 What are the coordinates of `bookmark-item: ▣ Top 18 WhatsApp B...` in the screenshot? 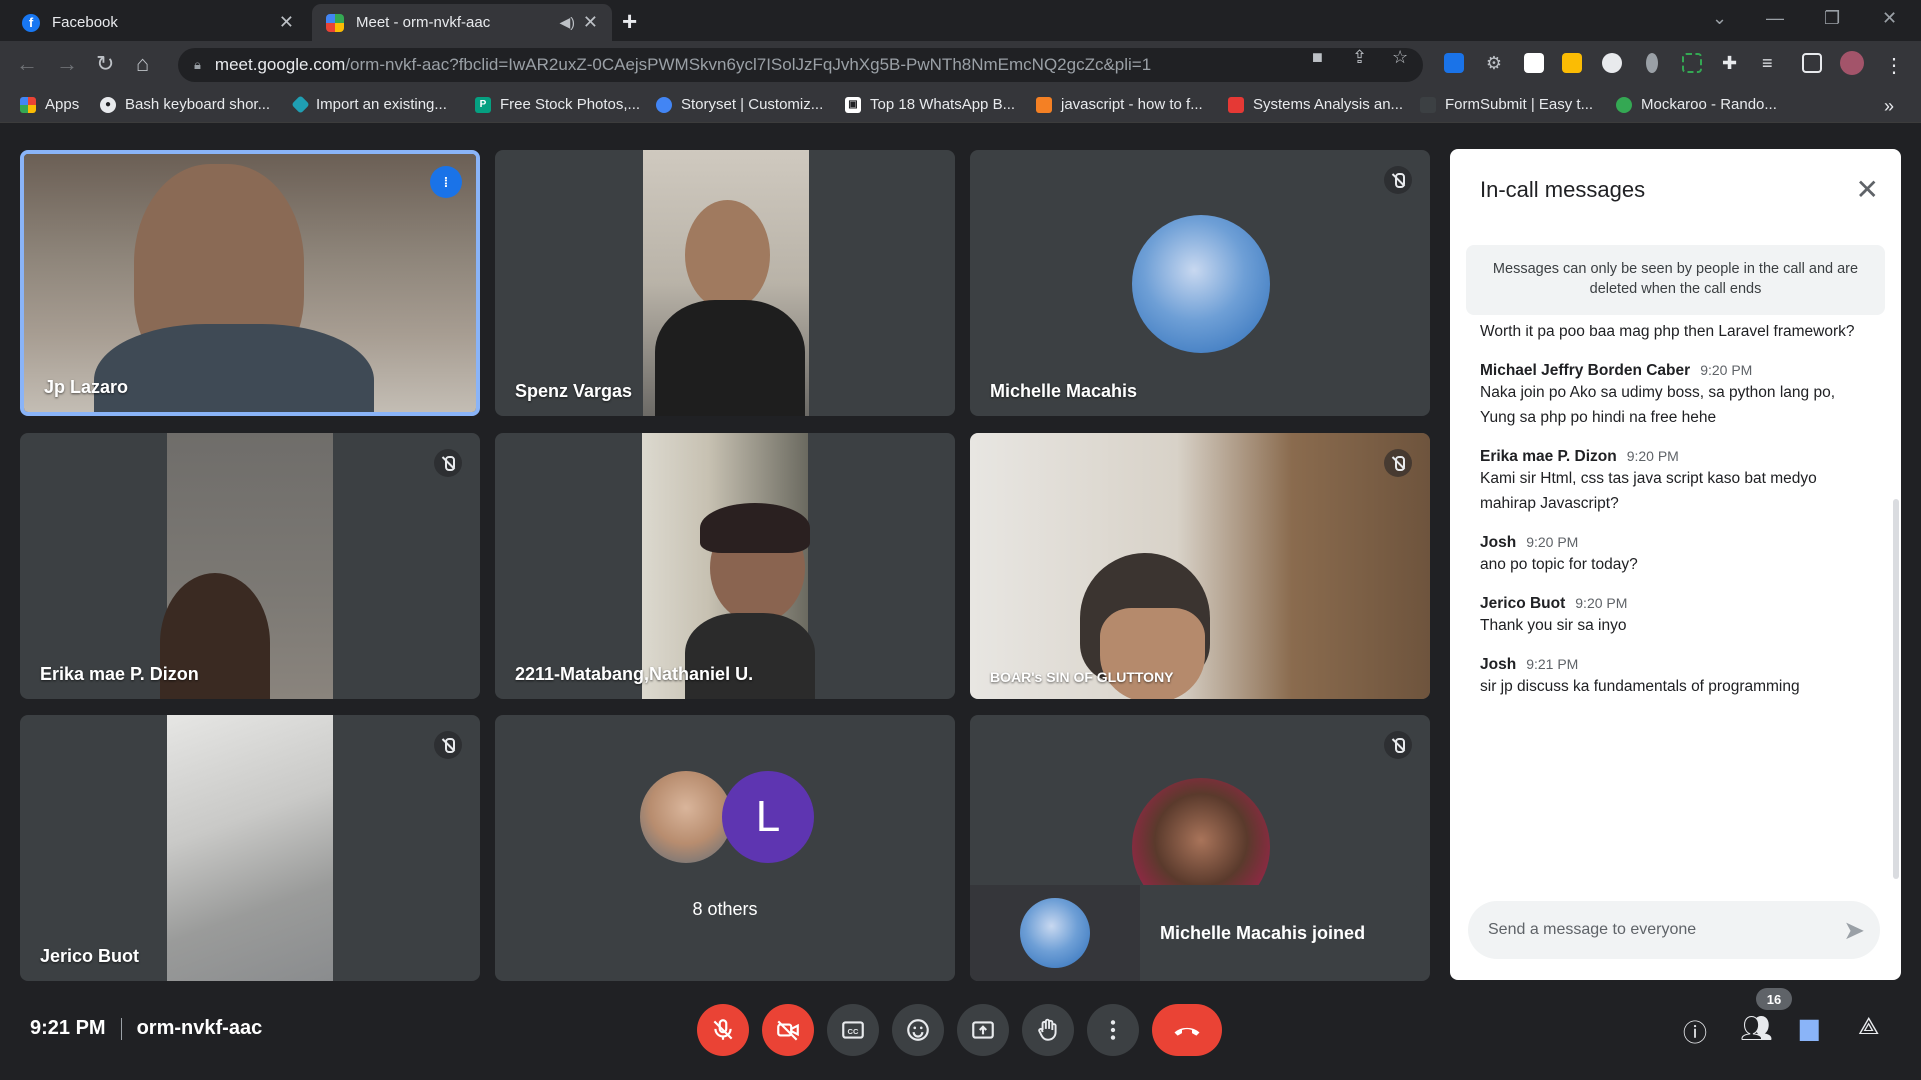 It's located at (930, 104).